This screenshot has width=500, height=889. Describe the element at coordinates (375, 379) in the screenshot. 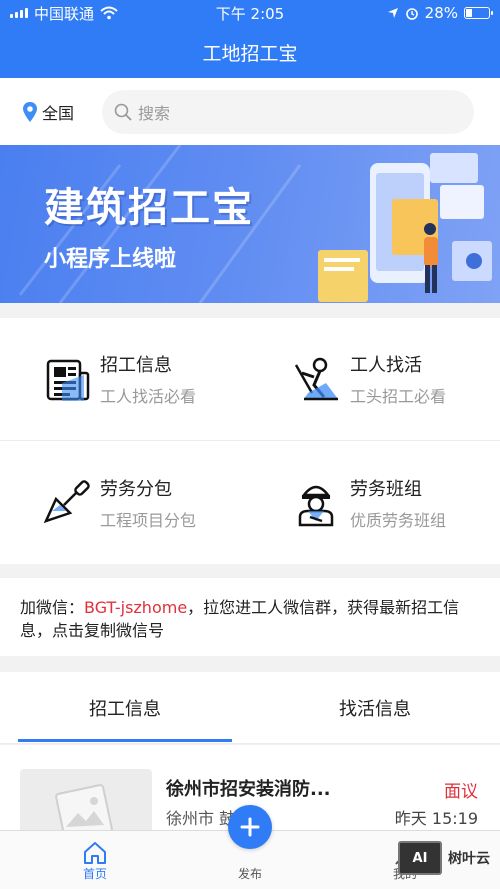

I see `category-worker-find-job: 工人找活 工头招工必看` at that location.